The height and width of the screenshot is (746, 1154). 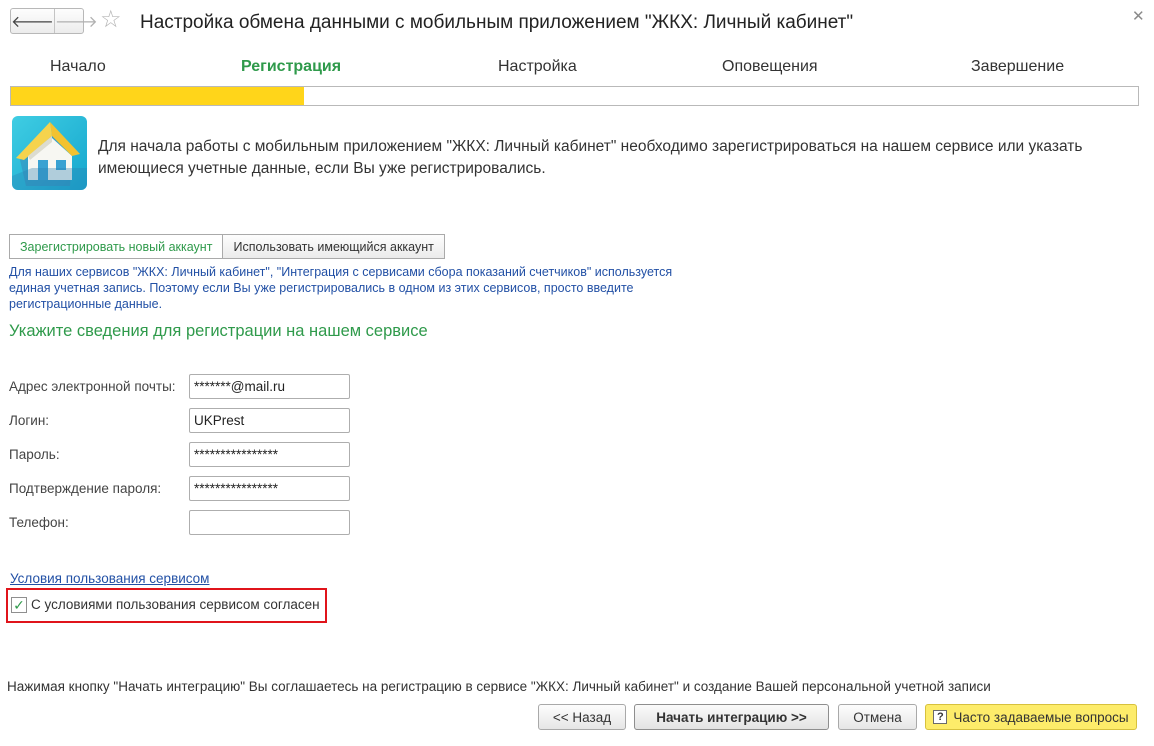 What do you see at coordinates (269, 522) in the screenshot?
I see `phone-field` at bounding box center [269, 522].